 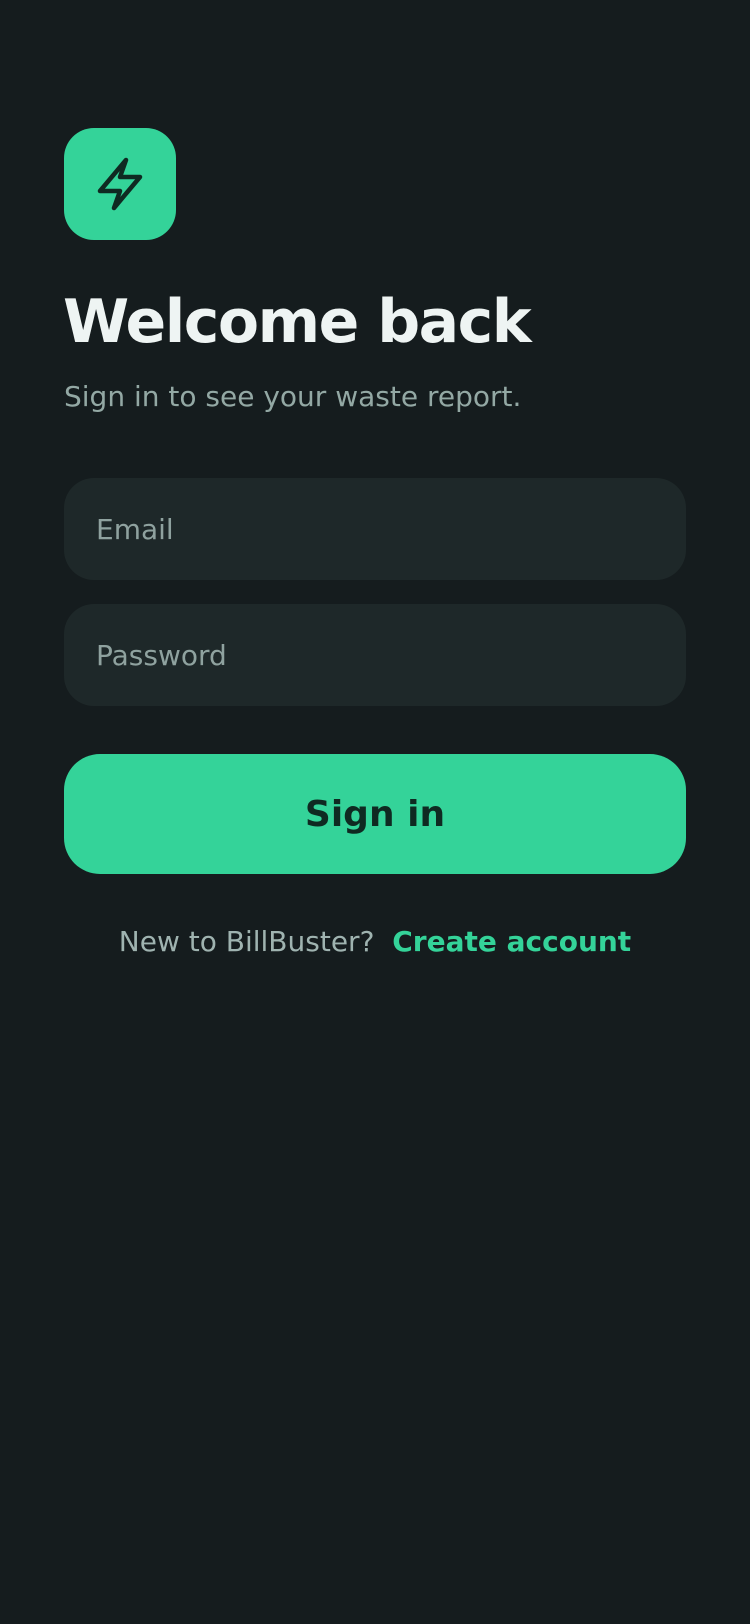 I want to click on password-field, so click(x=375, y=655).